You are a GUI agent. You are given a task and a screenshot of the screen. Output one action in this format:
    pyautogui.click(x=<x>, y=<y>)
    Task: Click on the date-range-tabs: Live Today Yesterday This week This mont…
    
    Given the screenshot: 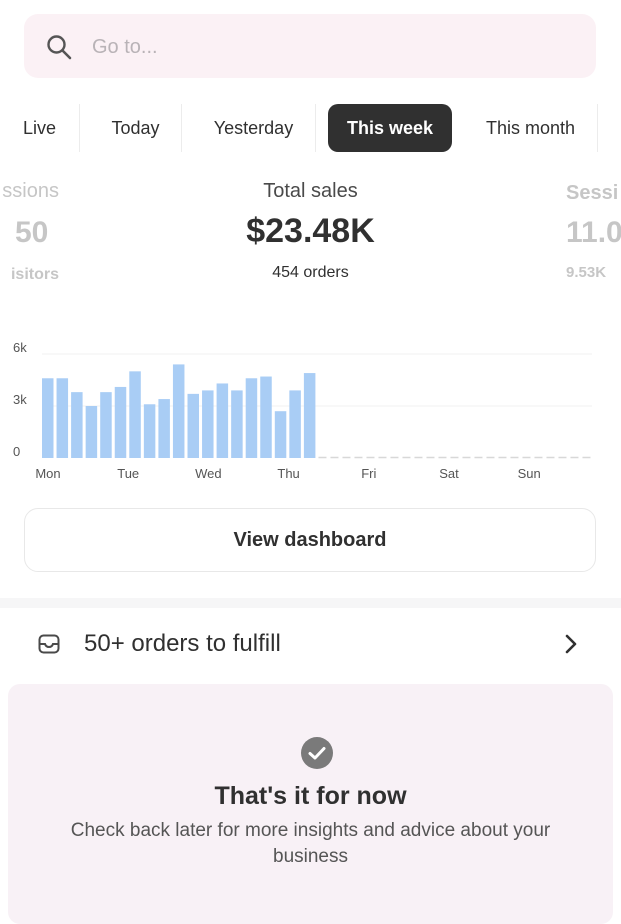 What is the action you would take?
    pyautogui.click(x=310, y=128)
    